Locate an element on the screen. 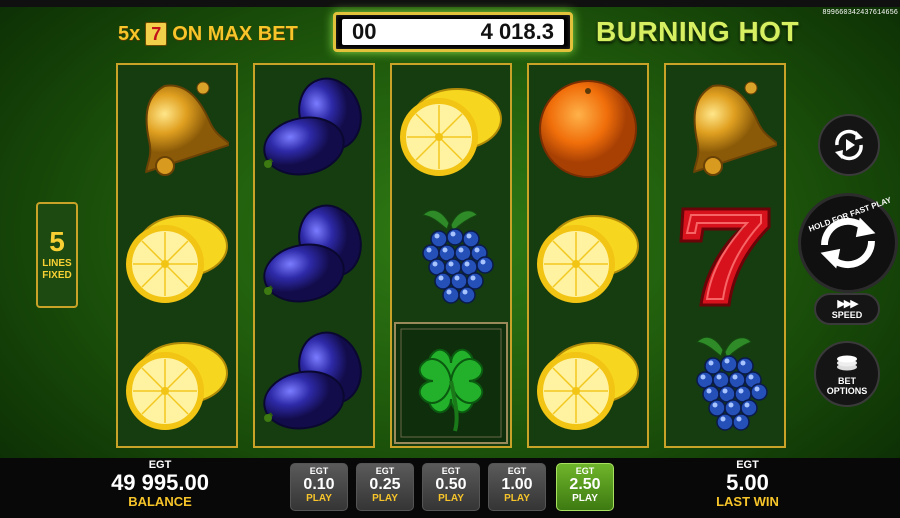 This screenshot has height=518, width=900. bet-button-3: EGT 0.50 PLAY is located at coordinates (451, 487).